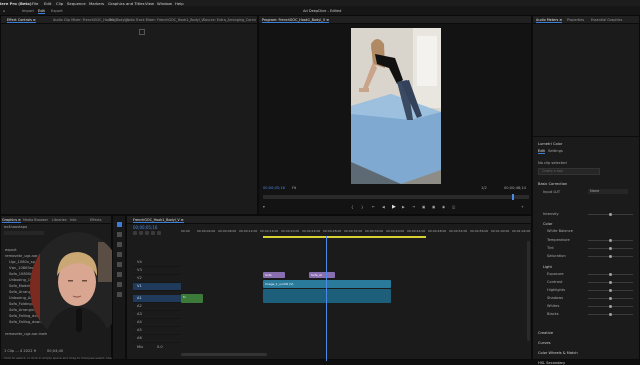 The image size is (640, 365). Describe the element at coordinates (544, 343) in the screenshot. I see `section-curves: Curves` at that location.